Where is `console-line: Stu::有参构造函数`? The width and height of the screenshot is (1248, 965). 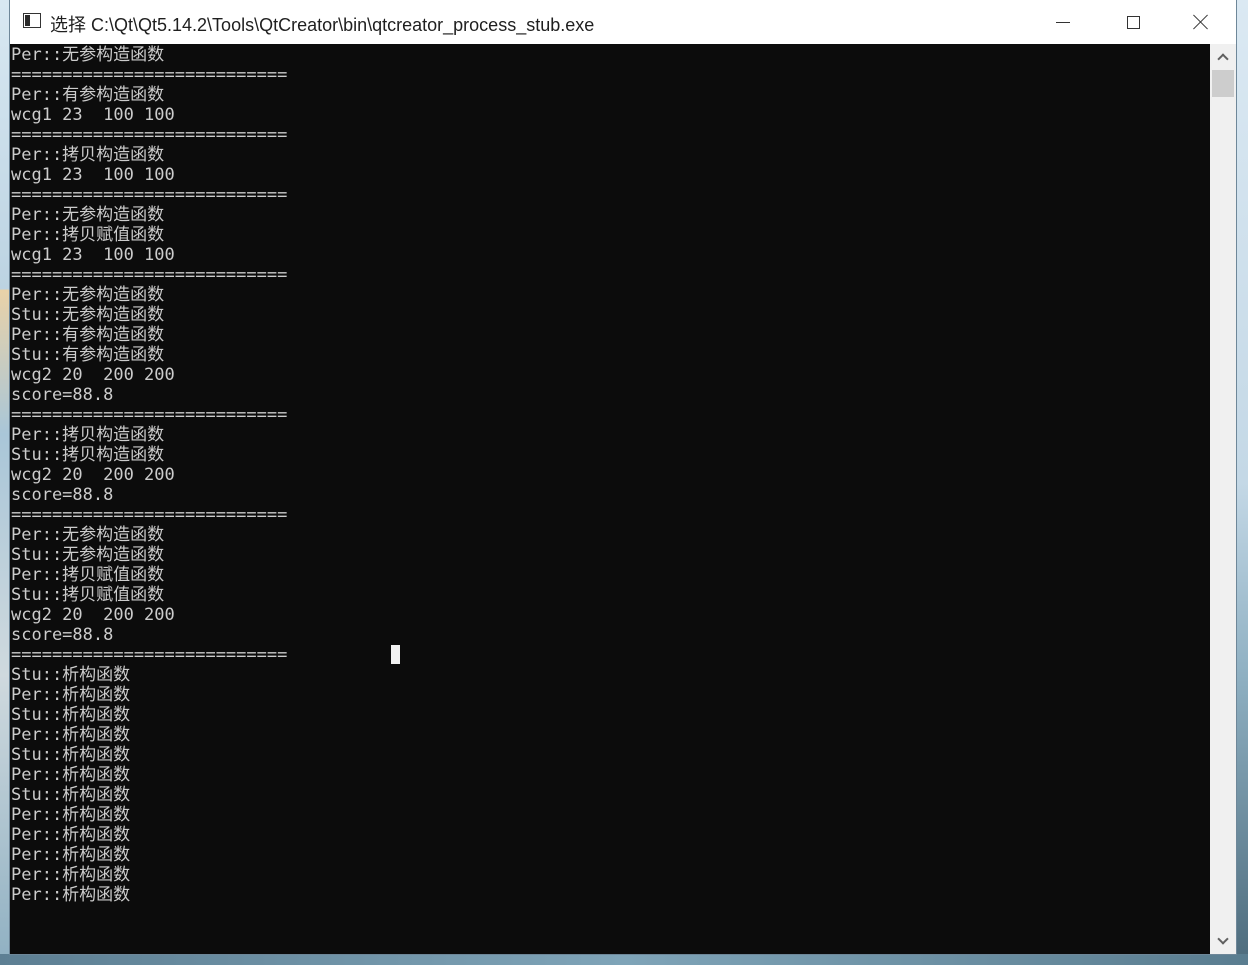 console-line: Stu::有参构造函数 is located at coordinates (88, 355).